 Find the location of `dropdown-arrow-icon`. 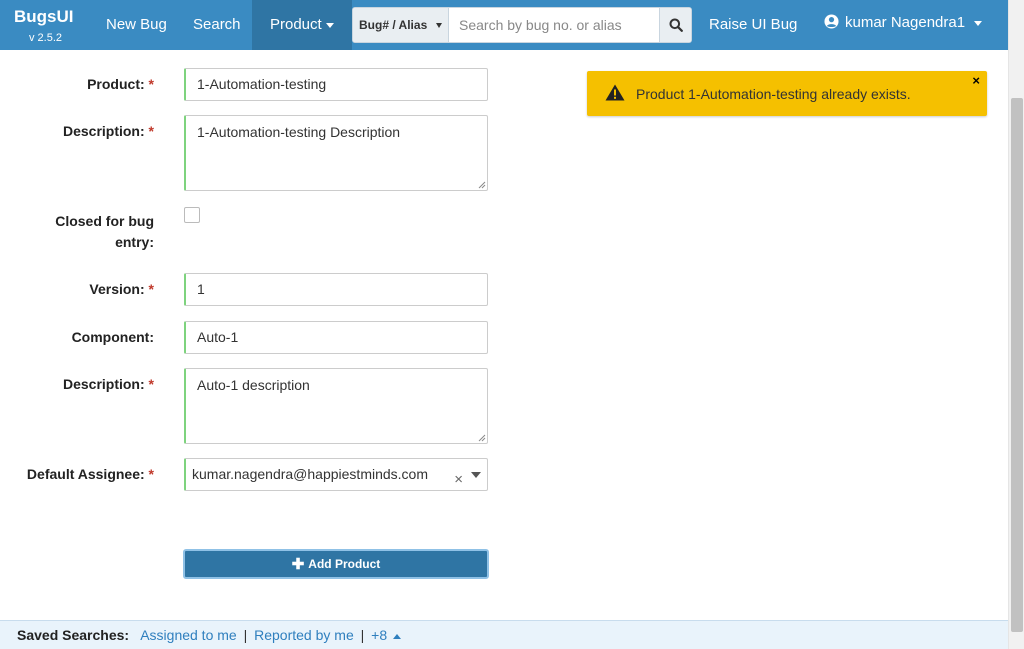

dropdown-arrow-icon is located at coordinates (476, 475).